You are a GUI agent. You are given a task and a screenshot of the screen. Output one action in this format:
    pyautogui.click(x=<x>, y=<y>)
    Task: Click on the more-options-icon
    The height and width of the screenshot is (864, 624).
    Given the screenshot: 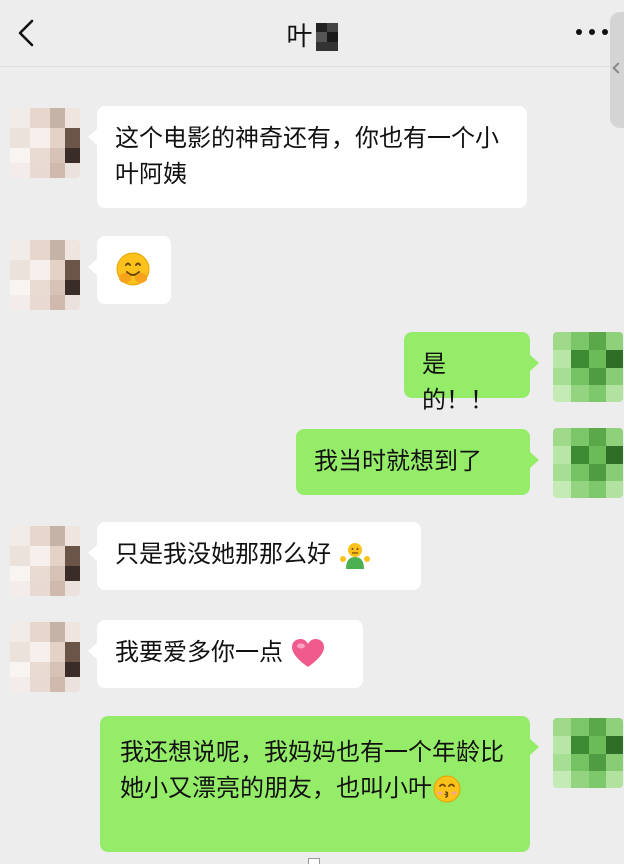 What is the action you would take?
    pyautogui.click(x=592, y=32)
    